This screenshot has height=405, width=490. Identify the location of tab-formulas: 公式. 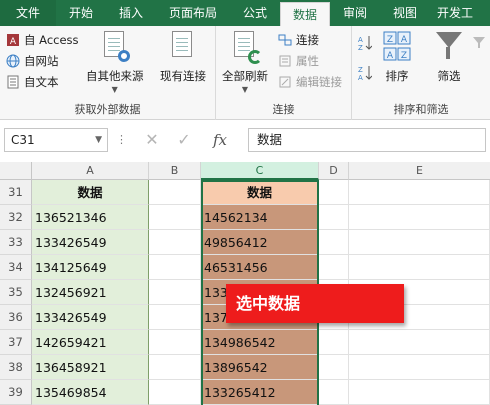
(255, 13).